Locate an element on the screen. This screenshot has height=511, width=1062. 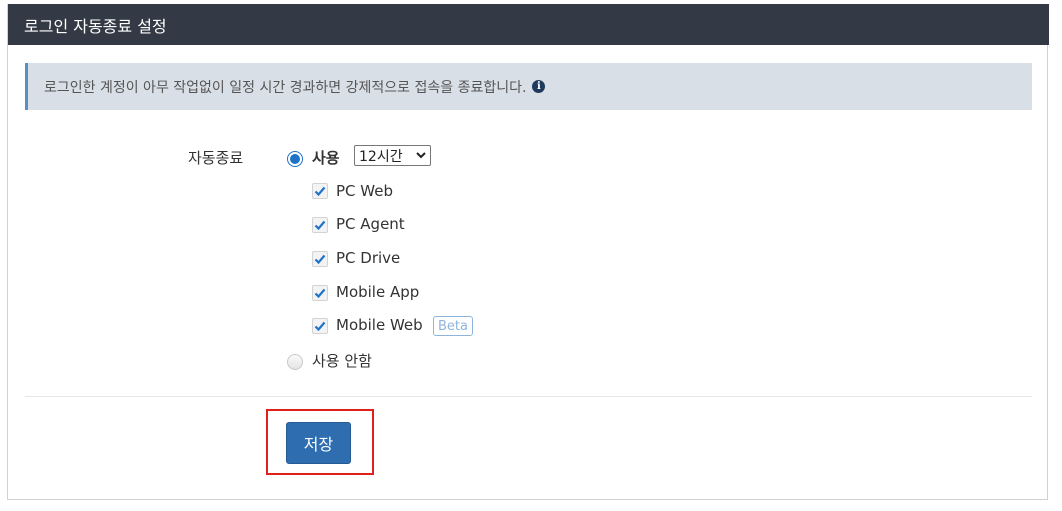
use-radio-label: 사용 is located at coordinates (326, 158).